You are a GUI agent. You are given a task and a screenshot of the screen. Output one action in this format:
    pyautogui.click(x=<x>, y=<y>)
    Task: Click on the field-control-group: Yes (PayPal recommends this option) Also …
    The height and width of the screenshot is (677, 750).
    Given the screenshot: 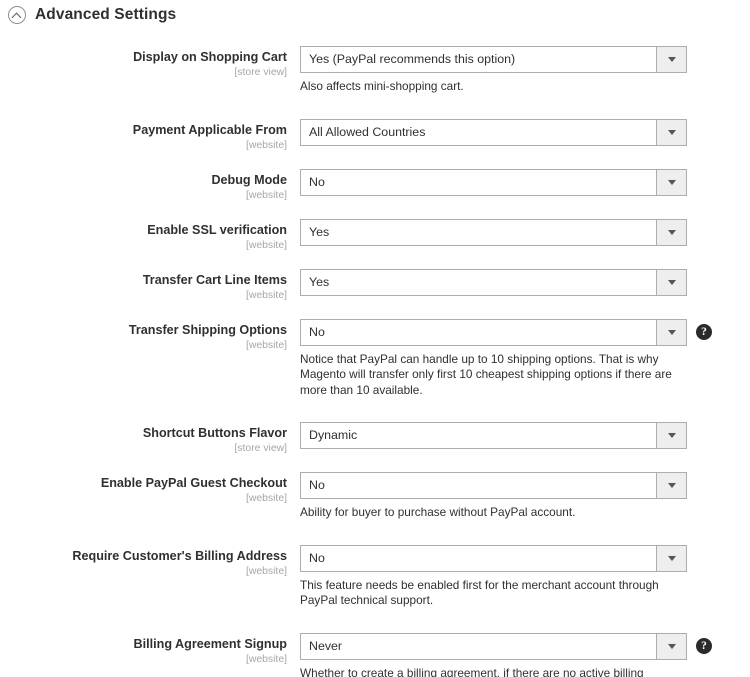 What is the action you would take?
    pyautogui.click(x=525, y=70)
    